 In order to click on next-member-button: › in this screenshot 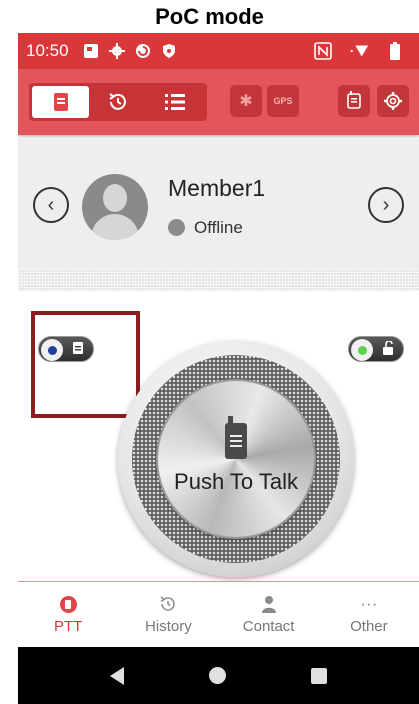, I will do `click(386, 205)`.